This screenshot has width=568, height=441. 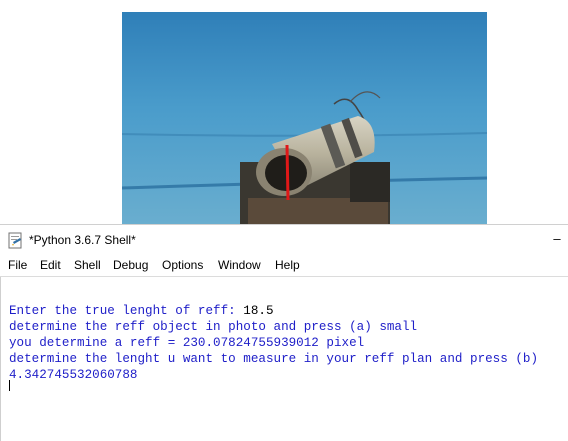 What do you see at coordinates (17, 265) in the screenshot?
I see `menu-file: File` at bounding box center [17, 265].